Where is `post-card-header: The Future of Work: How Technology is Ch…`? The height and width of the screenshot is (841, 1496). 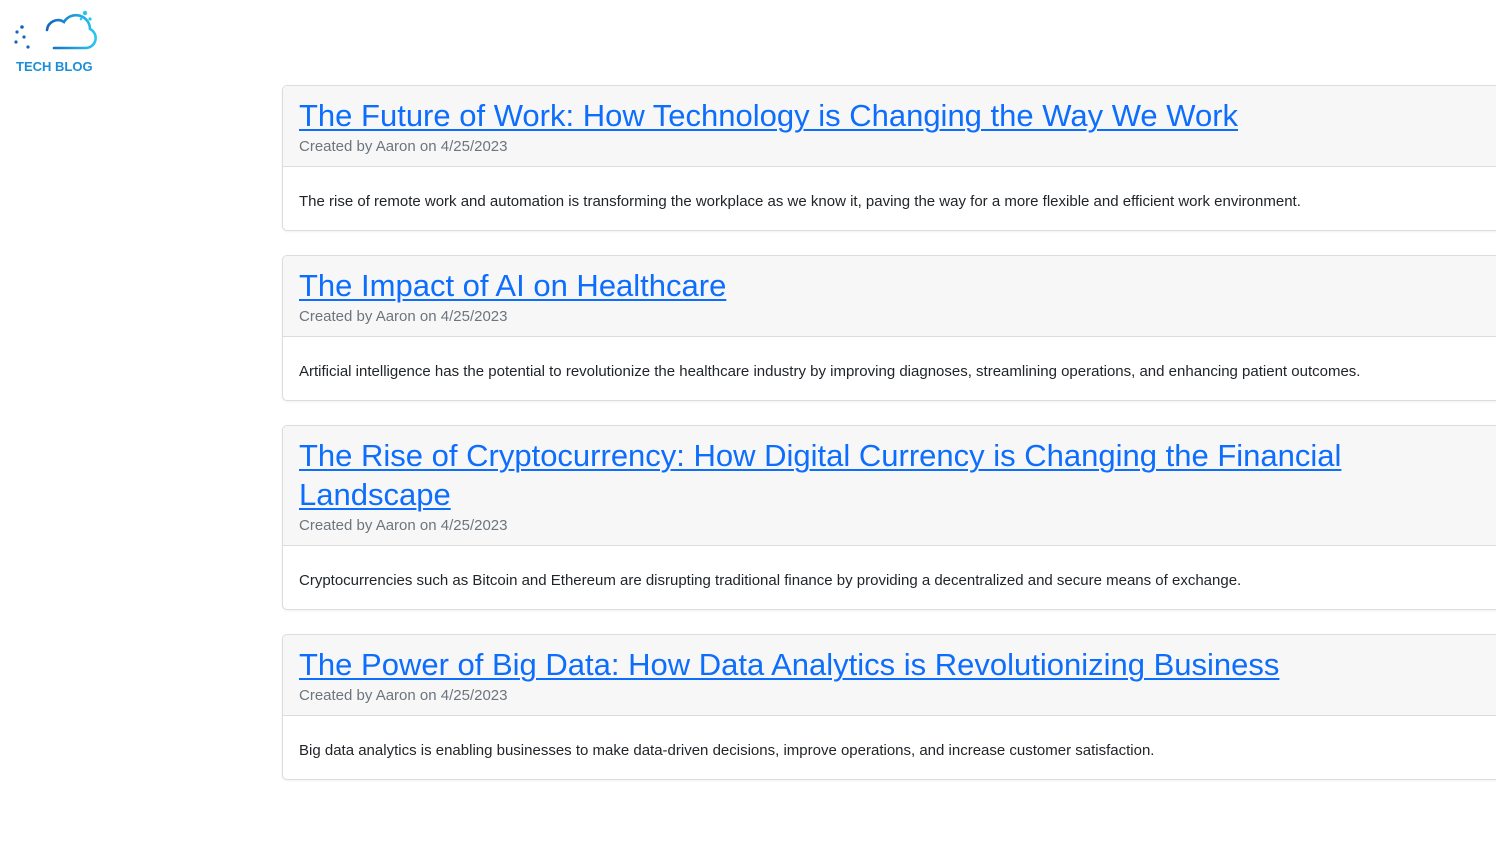 post-card-header: The Future of Work: How Technology is Ch… is located at coordinates (889, 126).